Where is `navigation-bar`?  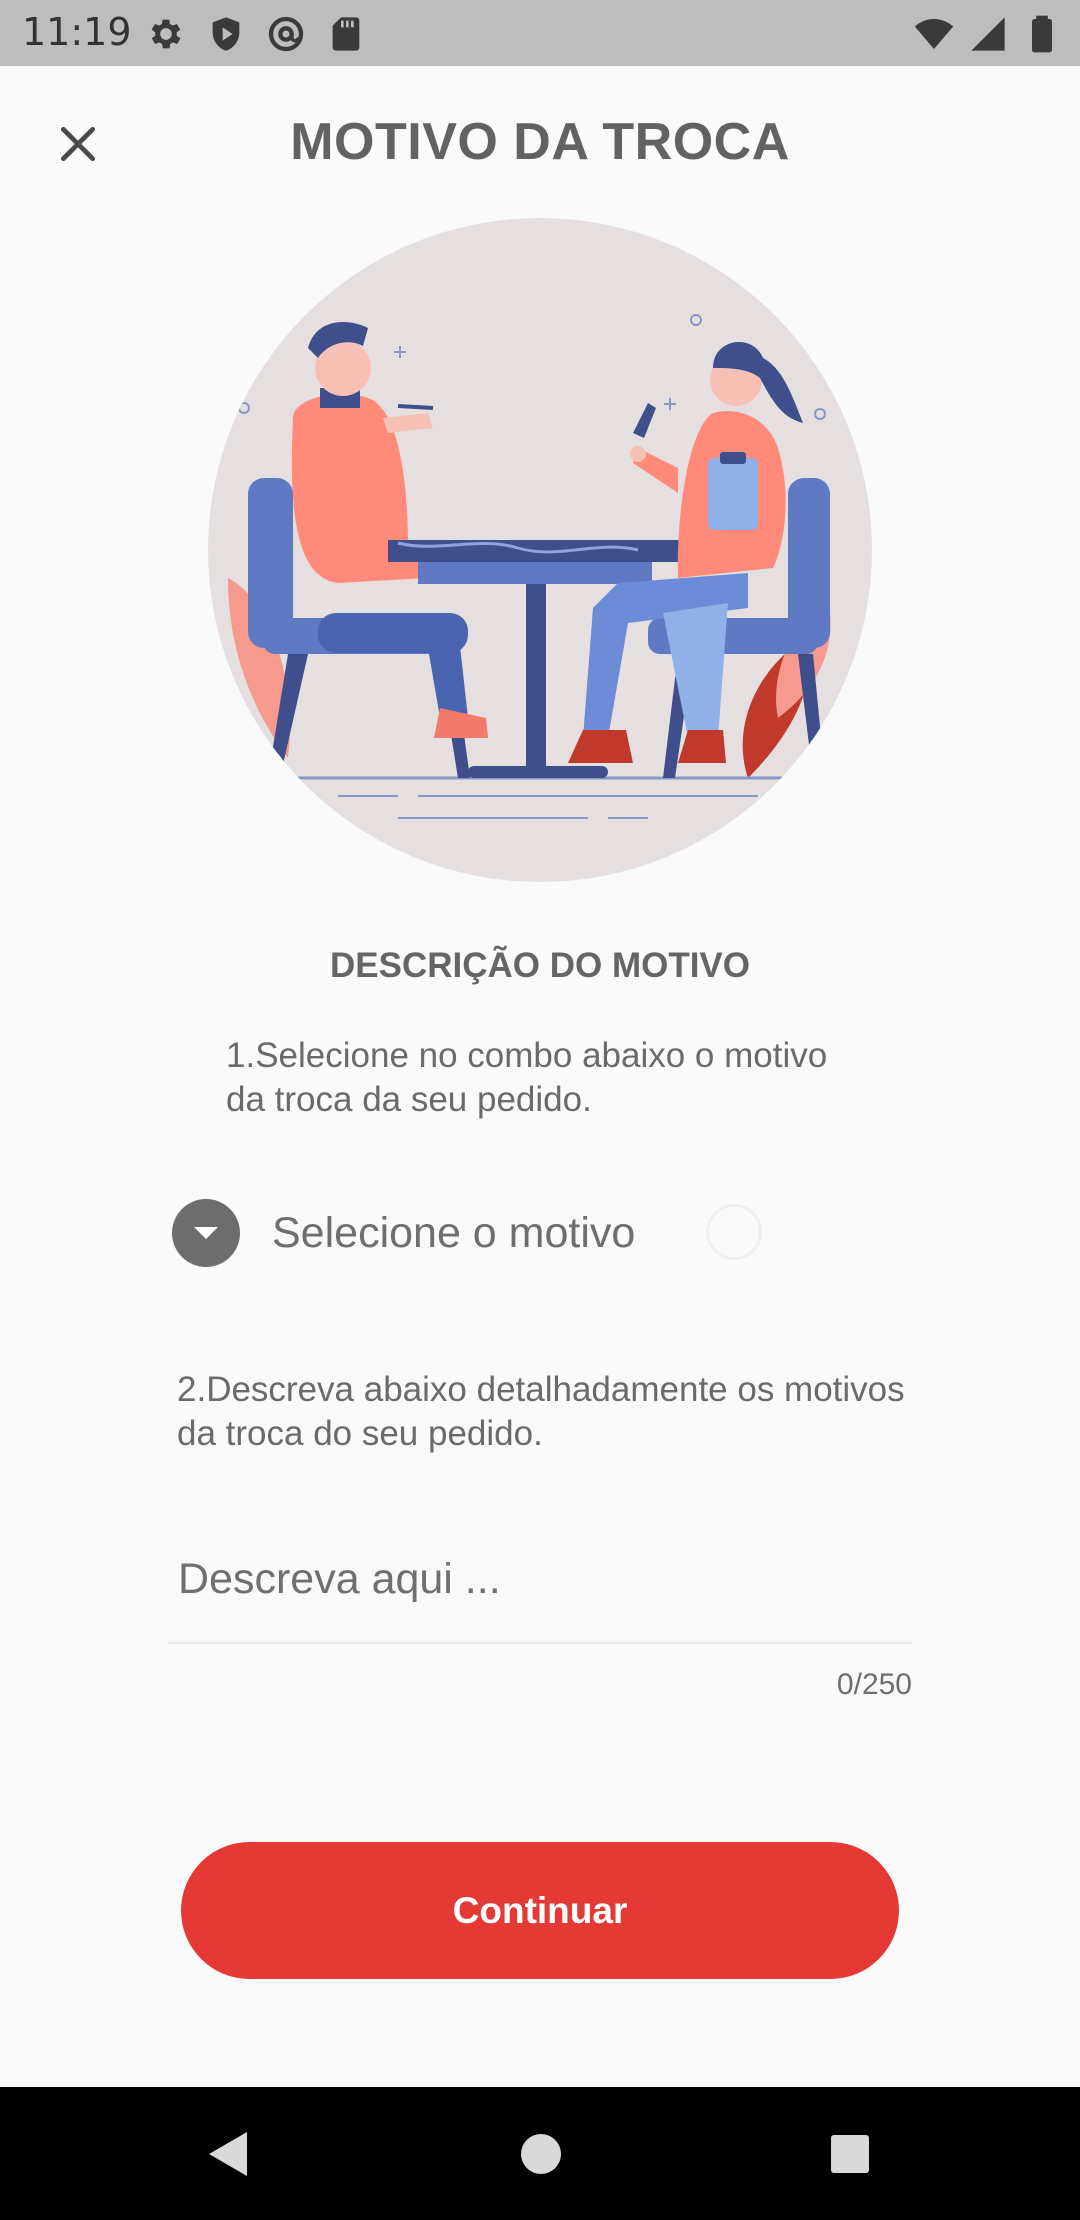 navigation-bar is located at coordinates (540, 2153).